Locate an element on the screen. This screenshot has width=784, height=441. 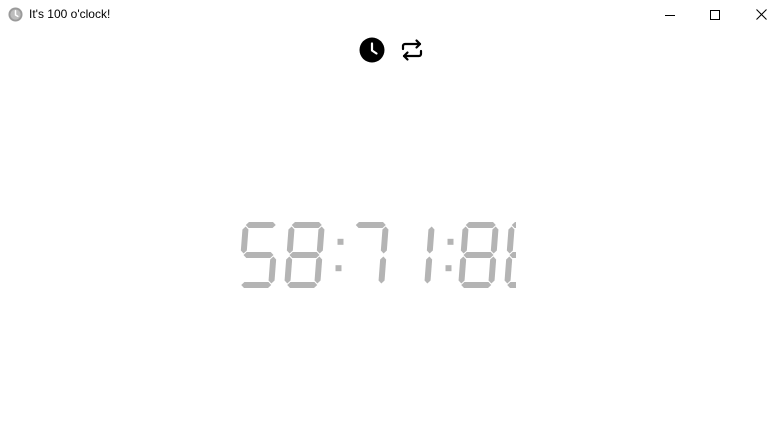
window-title: It's 100 o'clock! is located at coordinates (70, 14).